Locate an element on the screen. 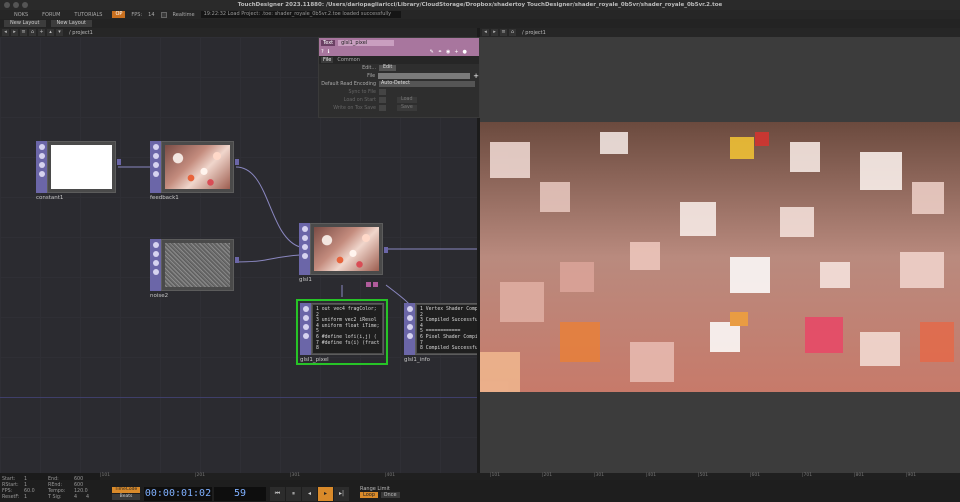 This screenshot has width=960, height=502. minimize-window-button is located at coordinates (16, 5).